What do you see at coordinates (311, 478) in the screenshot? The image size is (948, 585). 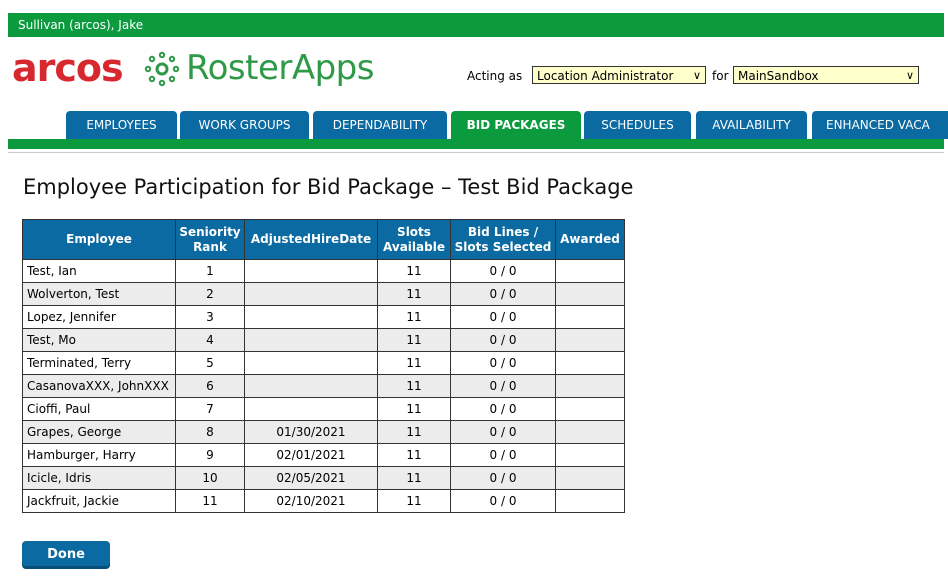 I see `cell-hire-date: 02/05/2021` at bounding box center [311, 478].